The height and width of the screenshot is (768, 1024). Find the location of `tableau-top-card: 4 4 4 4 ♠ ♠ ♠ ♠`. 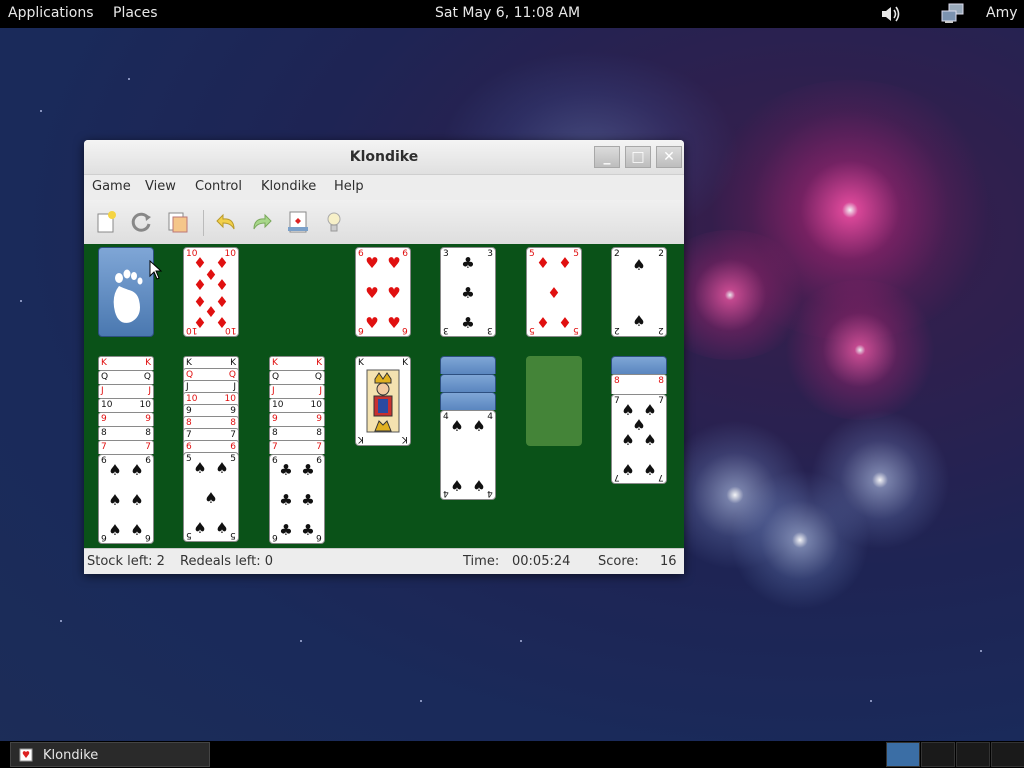

tableau-top-card: 4 4 4 4 ♠ ♠ ♠ ♠ is located at coordinates (468, 455).